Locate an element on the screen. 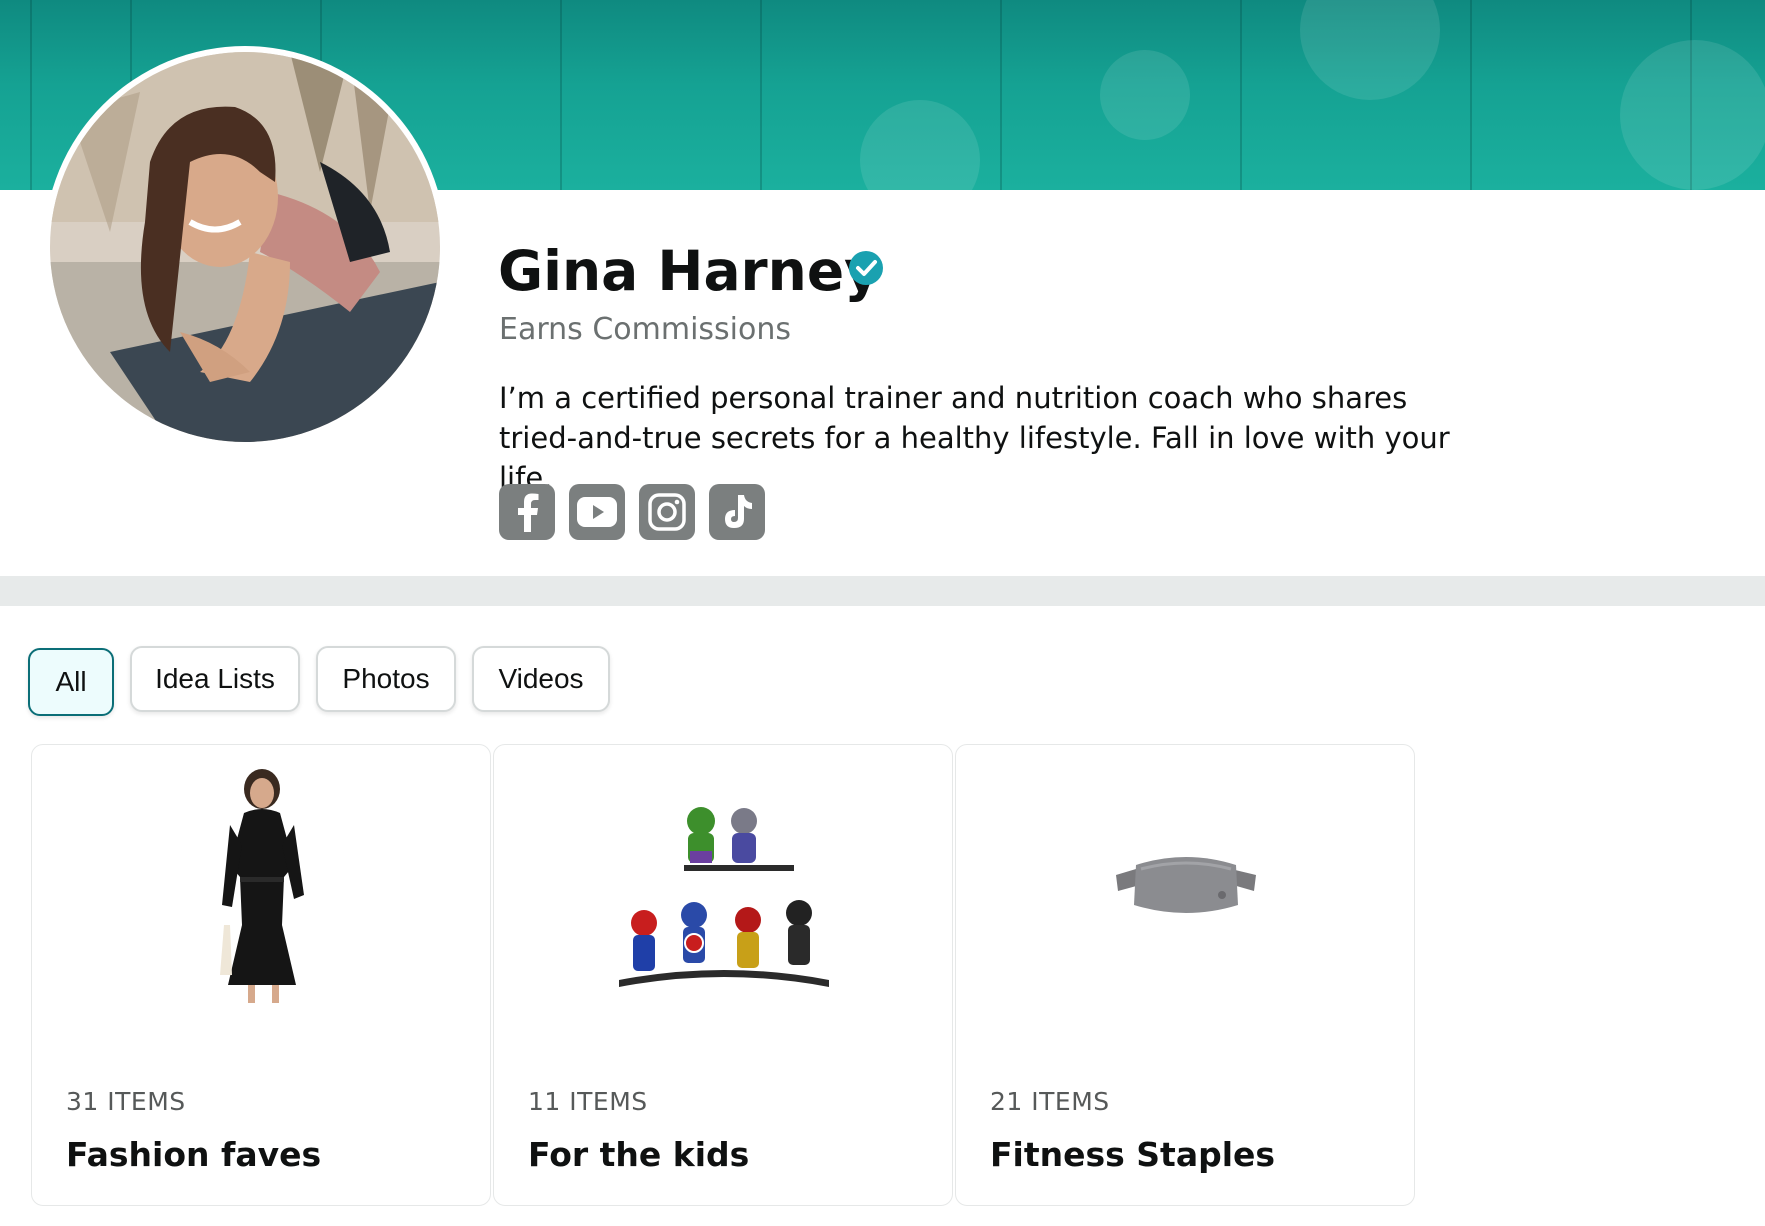  section-divider is located at coordinates (882, 591).